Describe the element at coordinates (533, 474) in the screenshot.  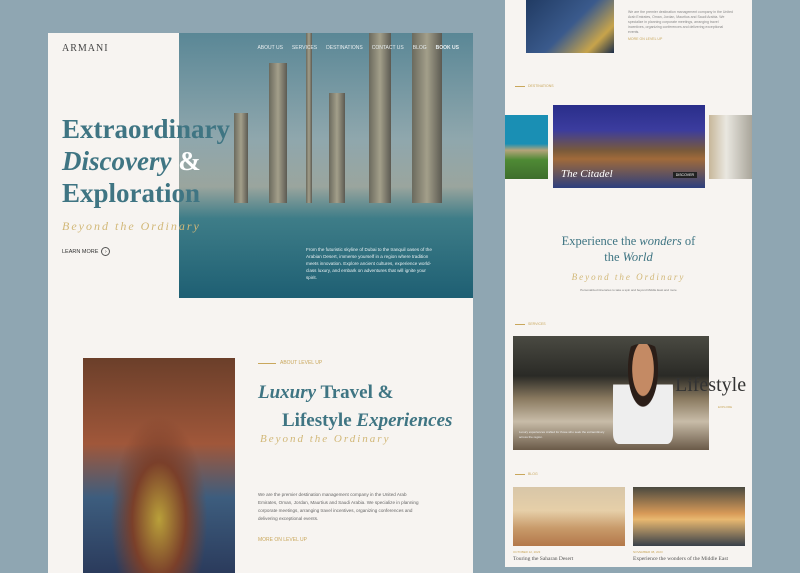
I see `section-label: BLOG` at that location.